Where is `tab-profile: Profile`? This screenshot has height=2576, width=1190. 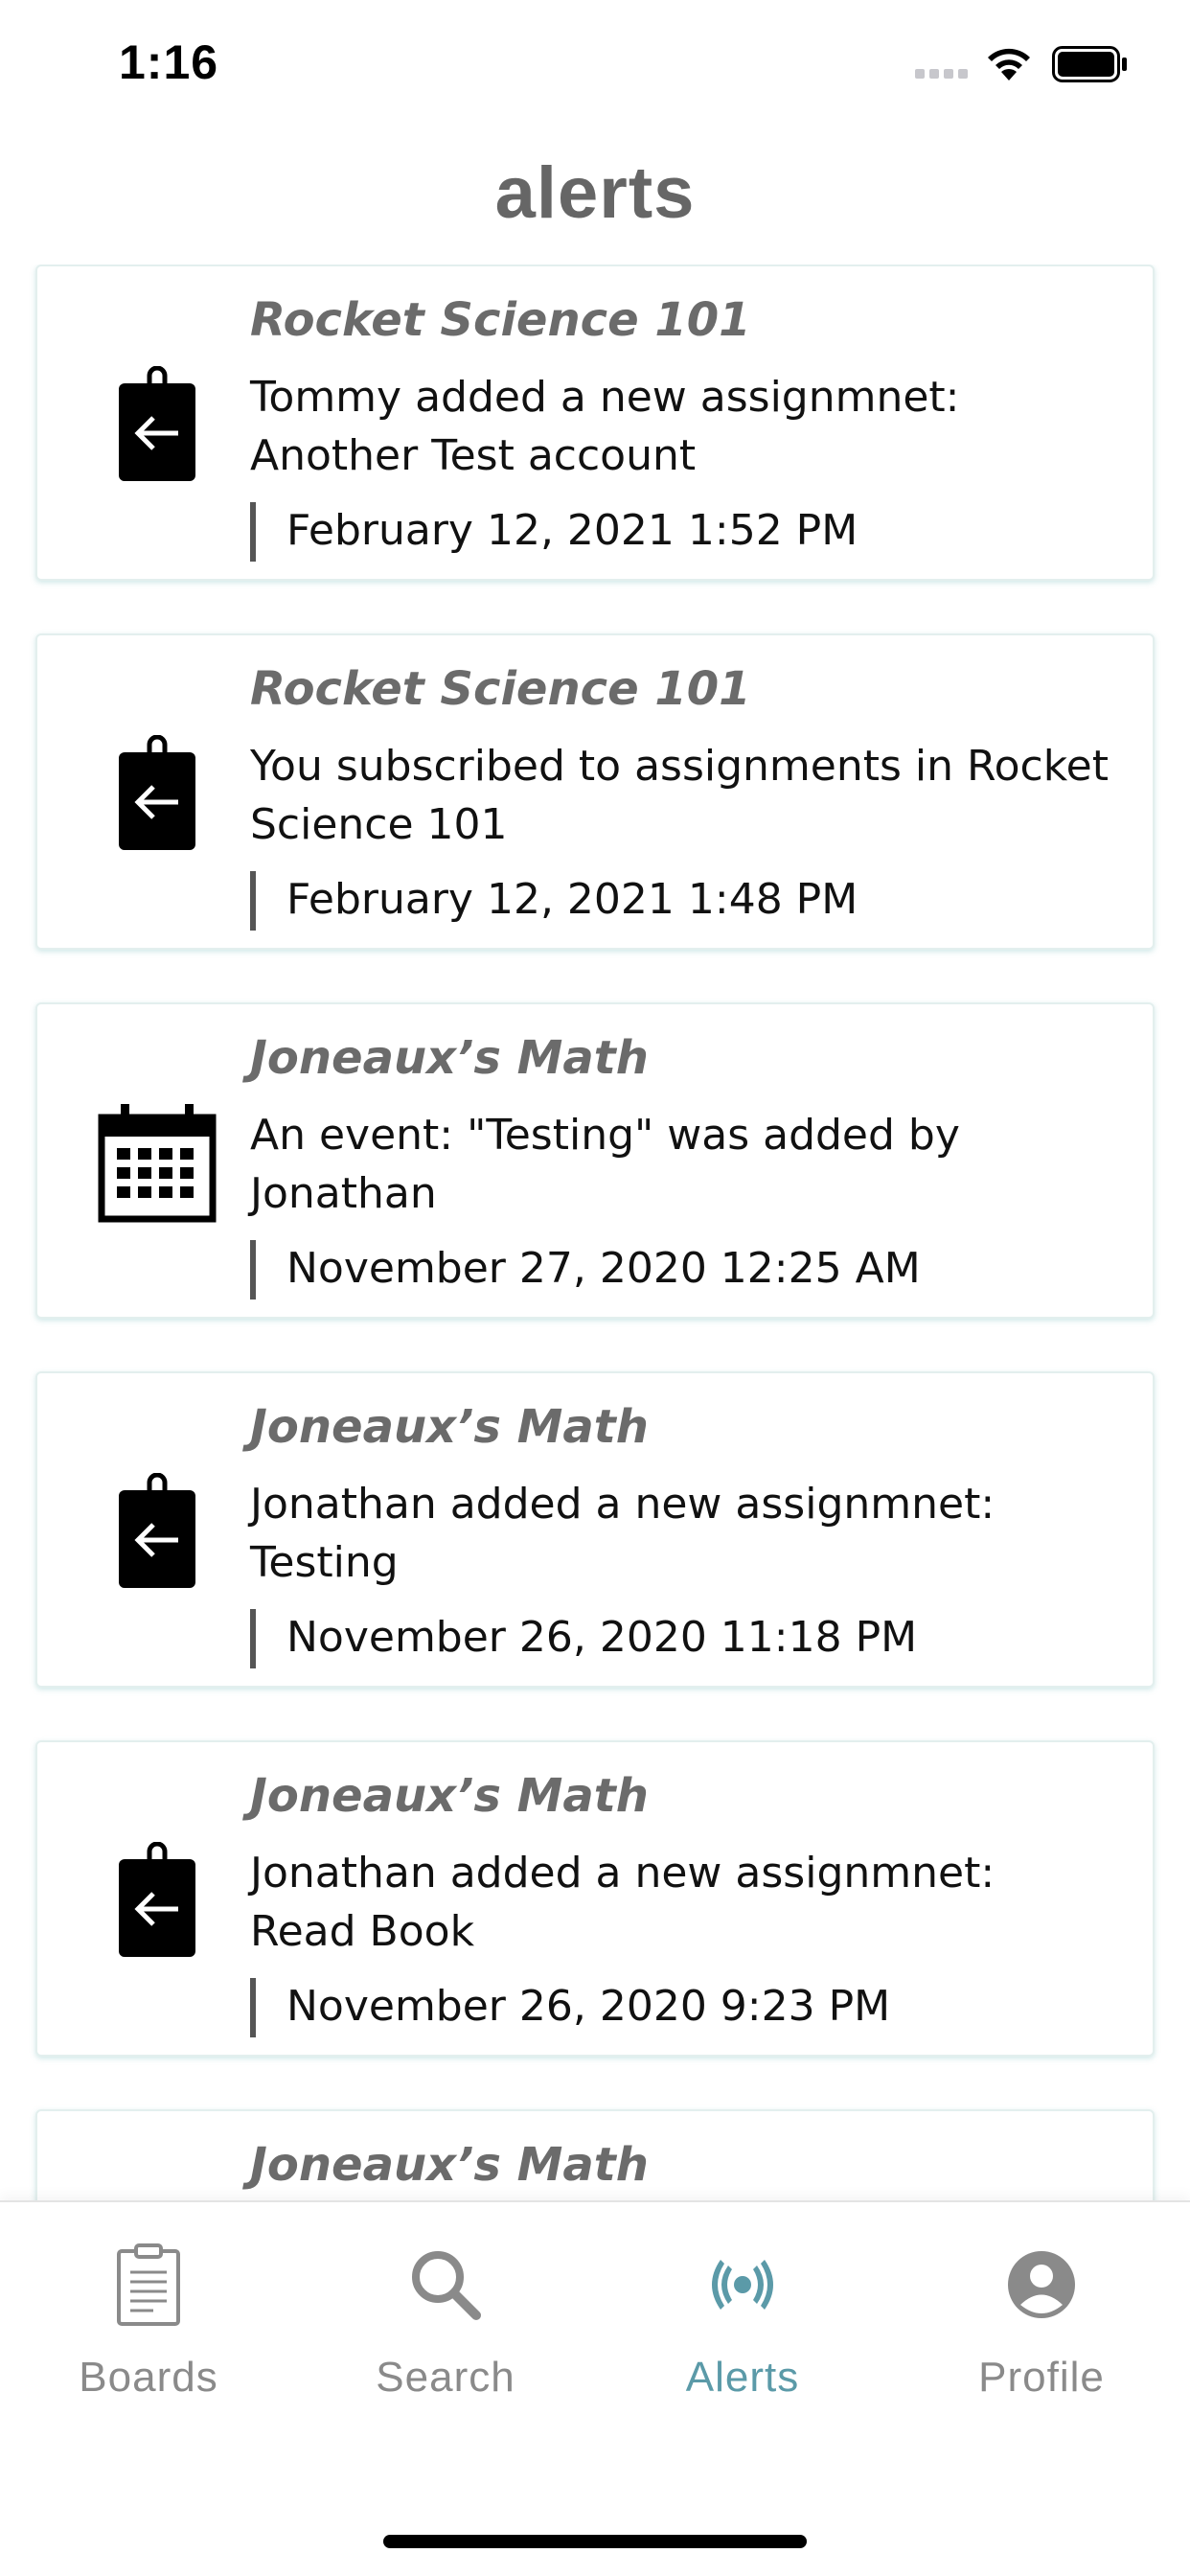 tab-profile: Profile is located at coordinates (1041, 2319).